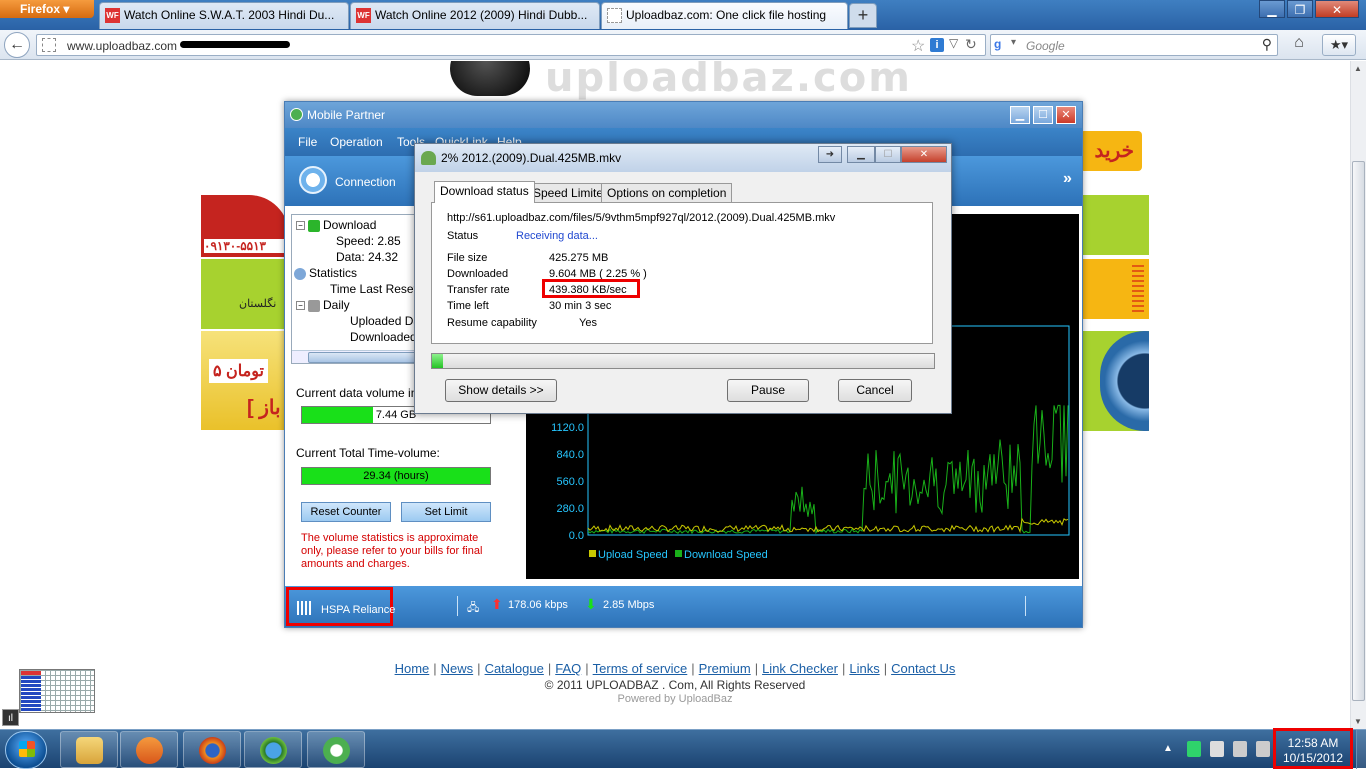 Image resolution: width=1366 pixels, height=769 pixels. What do you see at coordinates (1299, 45) in the screenshot?
I see `home-icon: ⌂` at bounding box center [1299, 45].